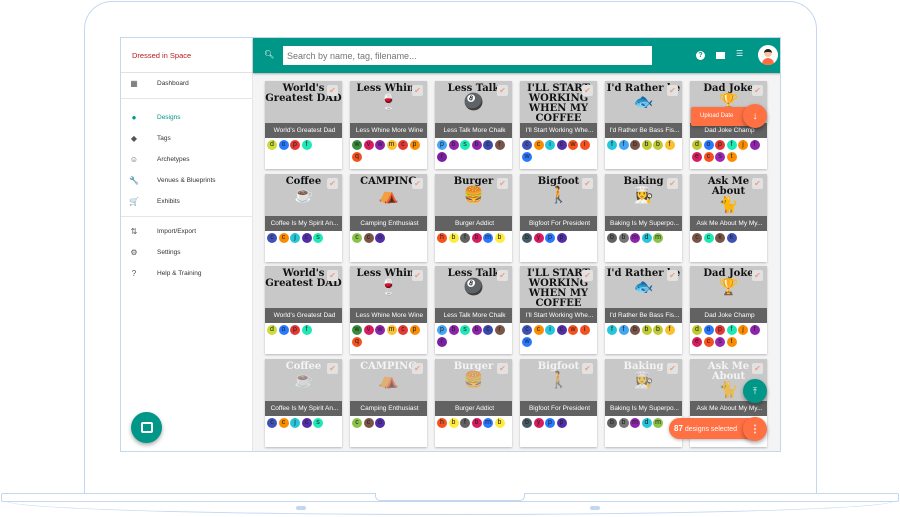 The height and width of the screenshot is (517, 900). Describe the element at coordinates (388, 217) in the screenshot. I see `design-card: CAMPING ⛺ ✔ Camping Enthusiast c c o` at that location.